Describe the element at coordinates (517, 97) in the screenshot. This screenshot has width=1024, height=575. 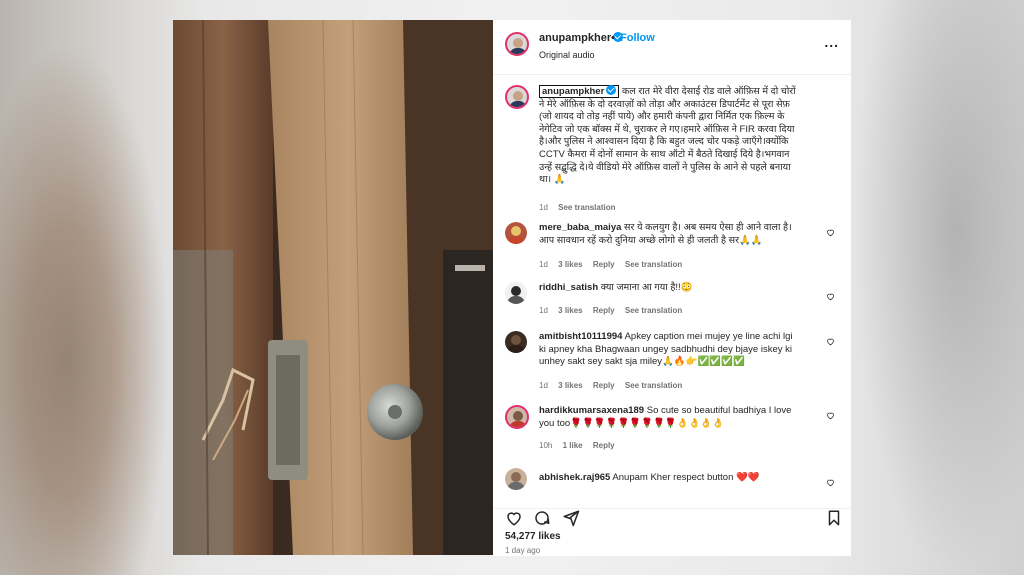
I see `caption-avatar` at that location.